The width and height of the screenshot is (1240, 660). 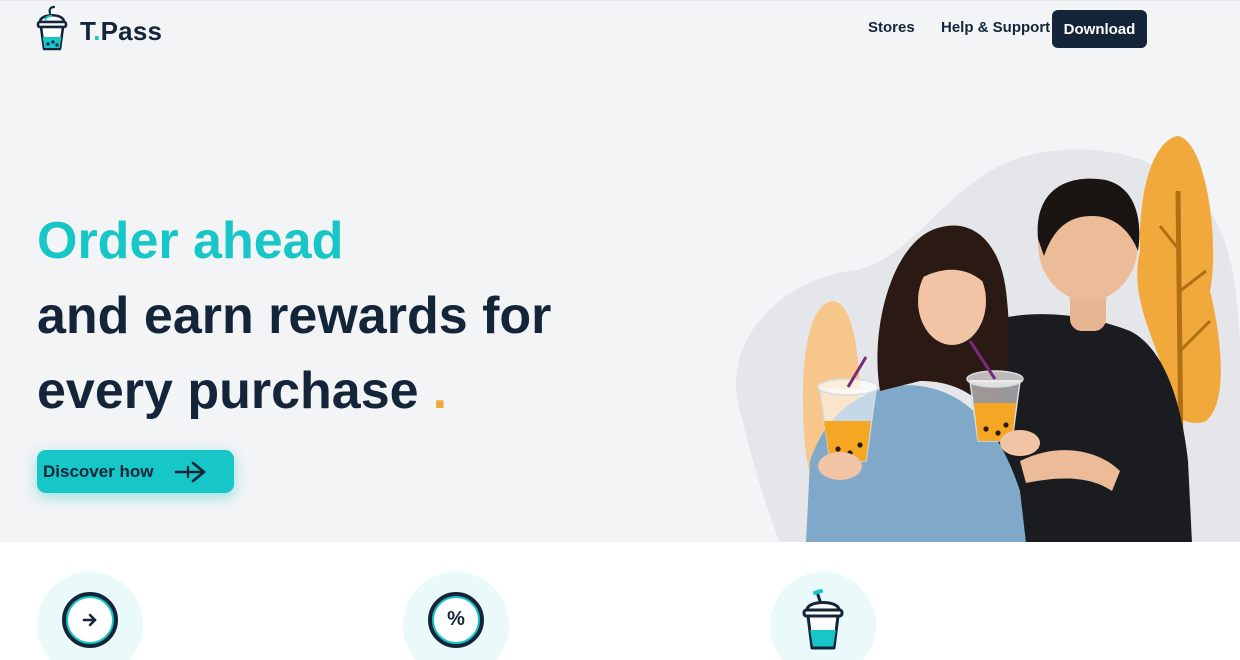 What do you see at coordinates (891, 27) in the screenshot?
I see `nav-link-stores: Stores` at bounding box center [891, 27].